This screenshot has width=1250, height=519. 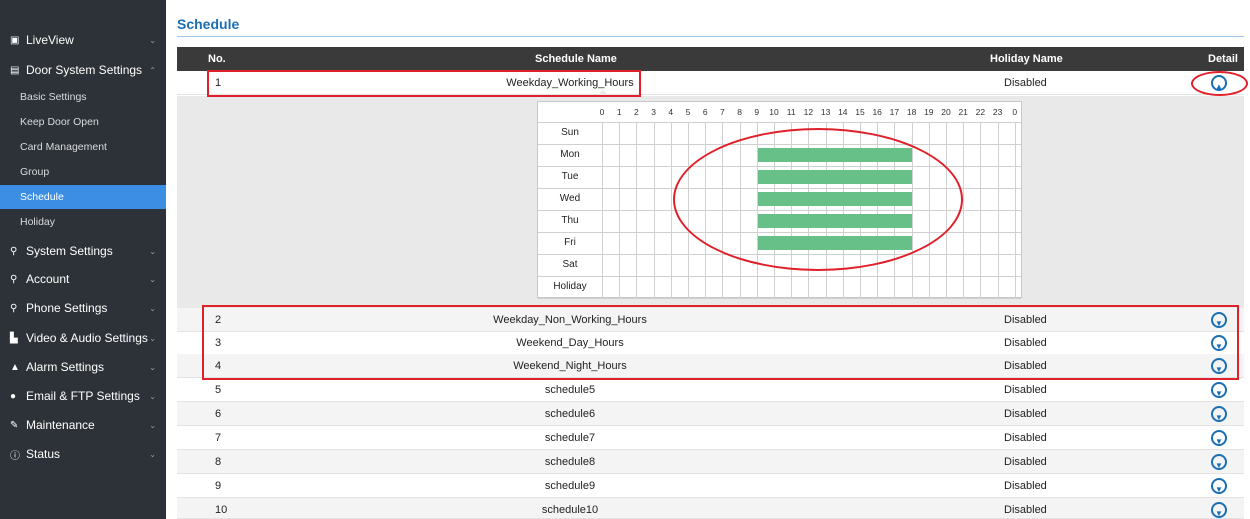 What do you see at coordinates (877, 112) in the screenshot?
I see `hour-label: 16` at bounding box center [877, 112].